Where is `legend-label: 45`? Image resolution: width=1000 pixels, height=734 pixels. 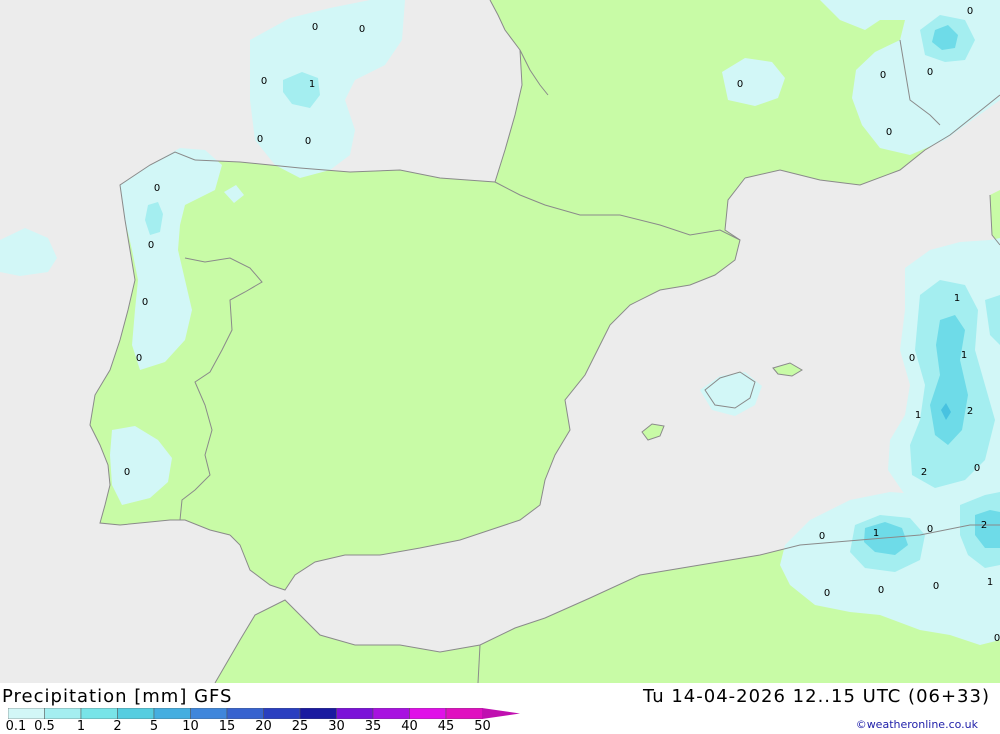 legend-label: 45 is located at coordinates (446, 726).